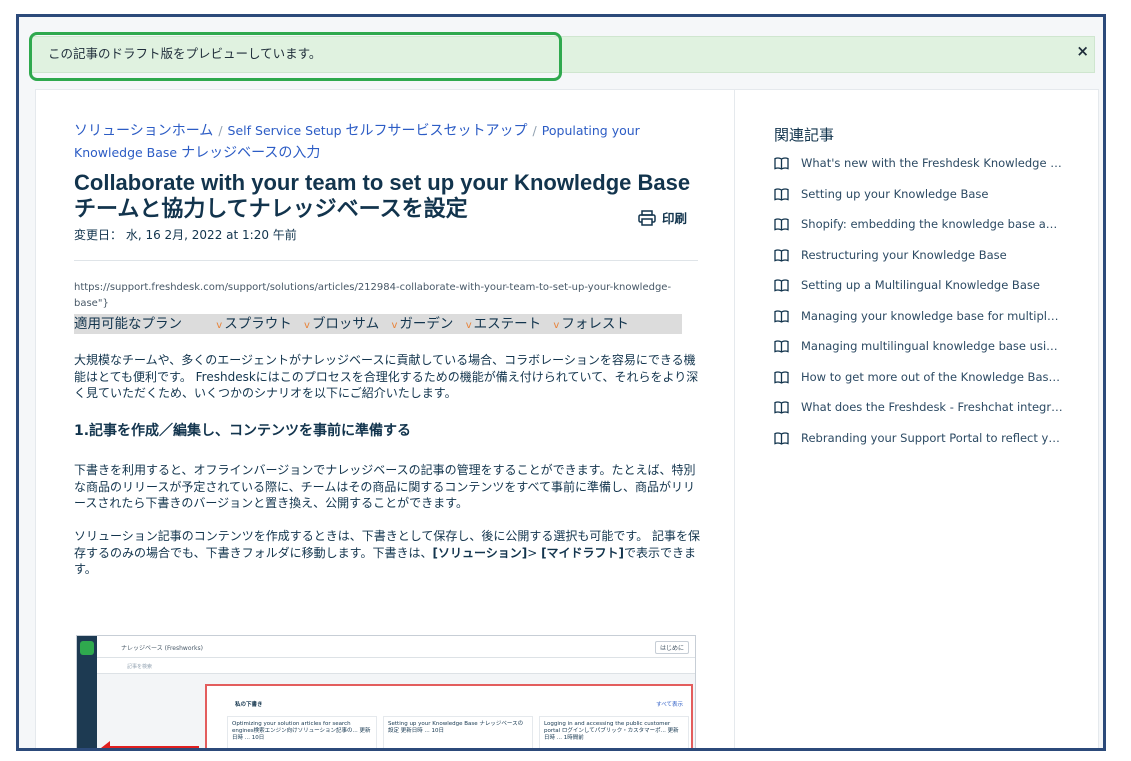  I want to click on breadcrumb-self-service-setup-ja: セルフサービスセットアップ, so click(437, 131).